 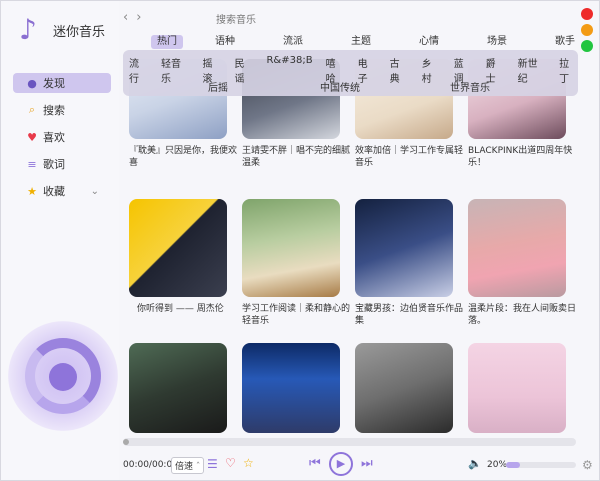 What do you see at coordinates (95, 191) in the screenshot?
I see `chevron-down-icon: ⌄` at bounding box center [95, 191].